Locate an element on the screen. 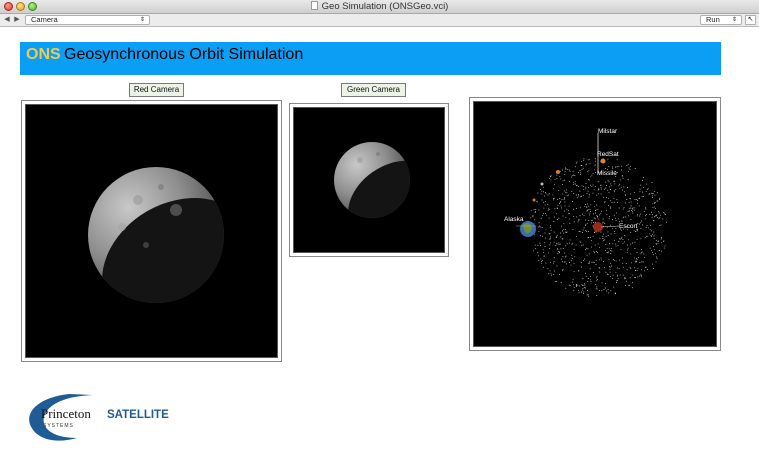 This screenshot has width=759, height=453. document-icon is located at coordinates (314, 5).